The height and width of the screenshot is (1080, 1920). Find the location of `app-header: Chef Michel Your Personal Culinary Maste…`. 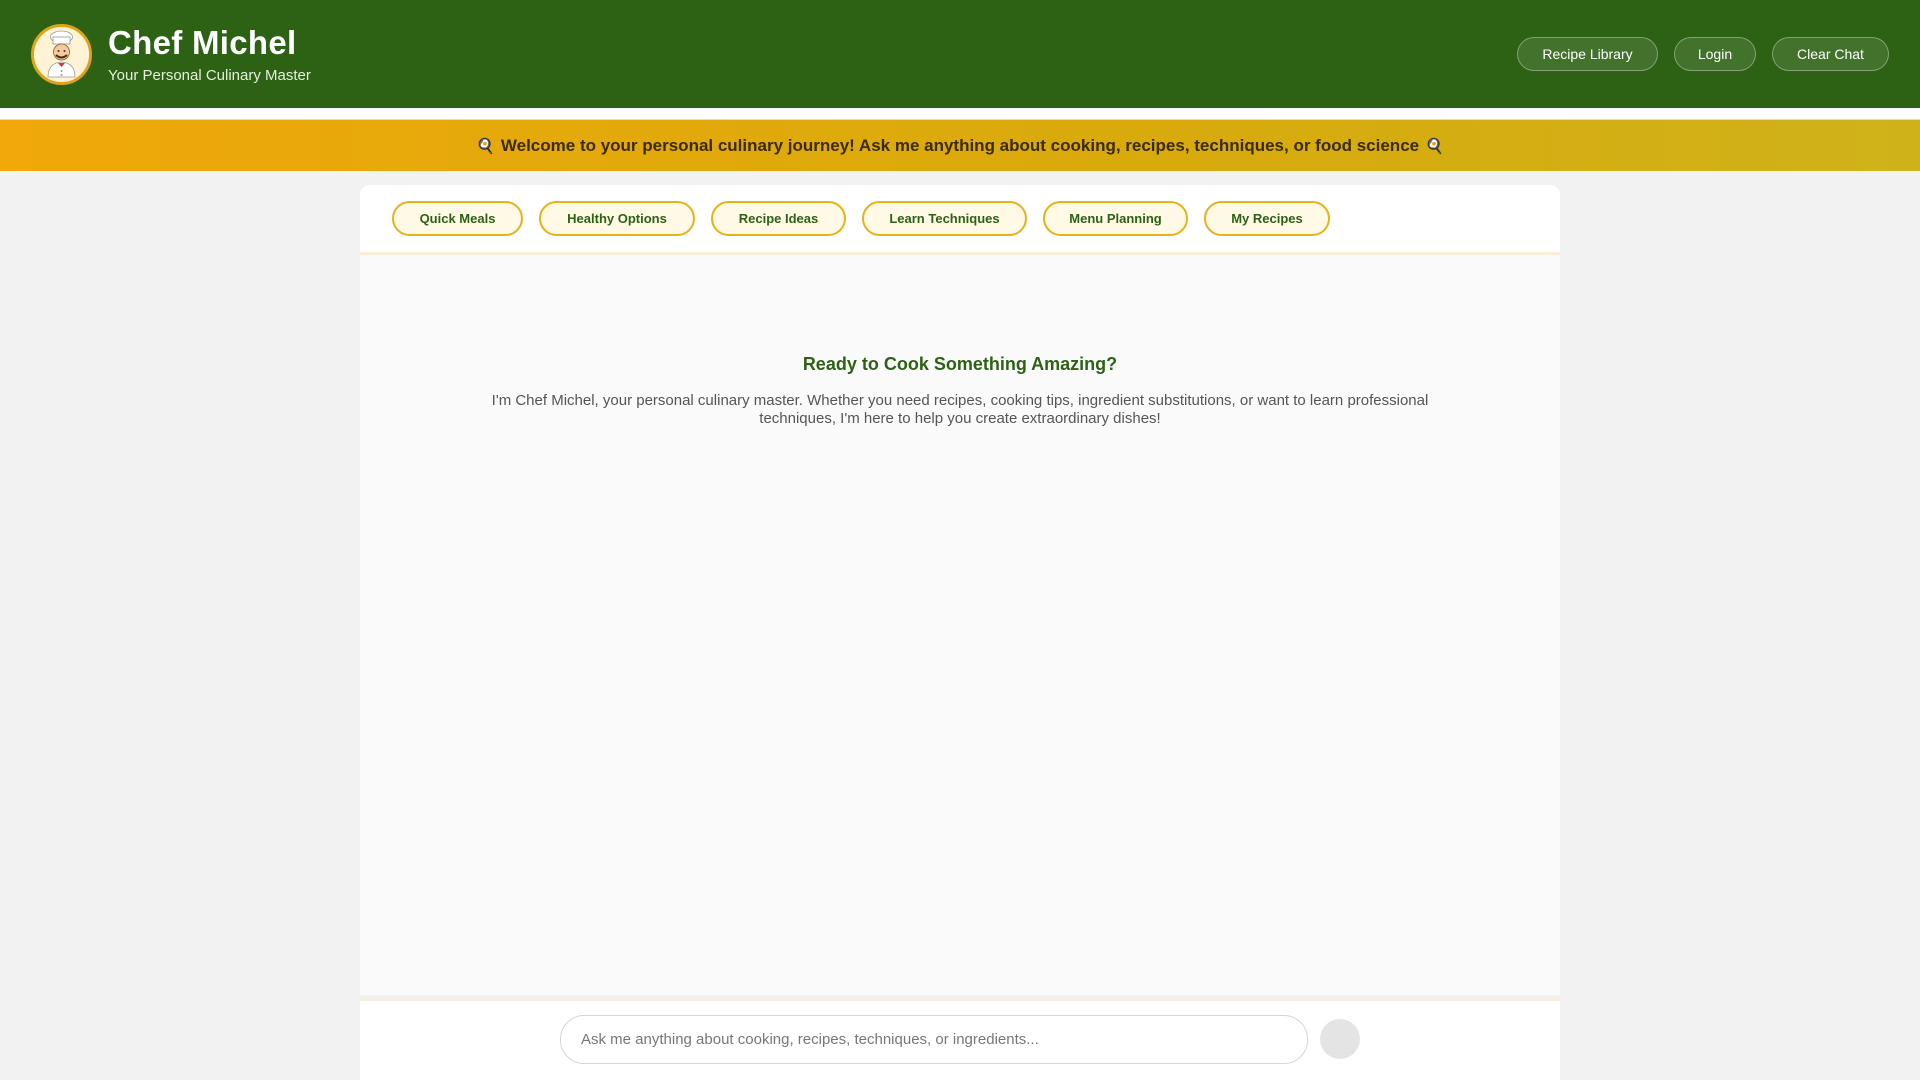

app-header: Chef Michel Your Personal Culinary Maste… is located at coordinates (960, 54).